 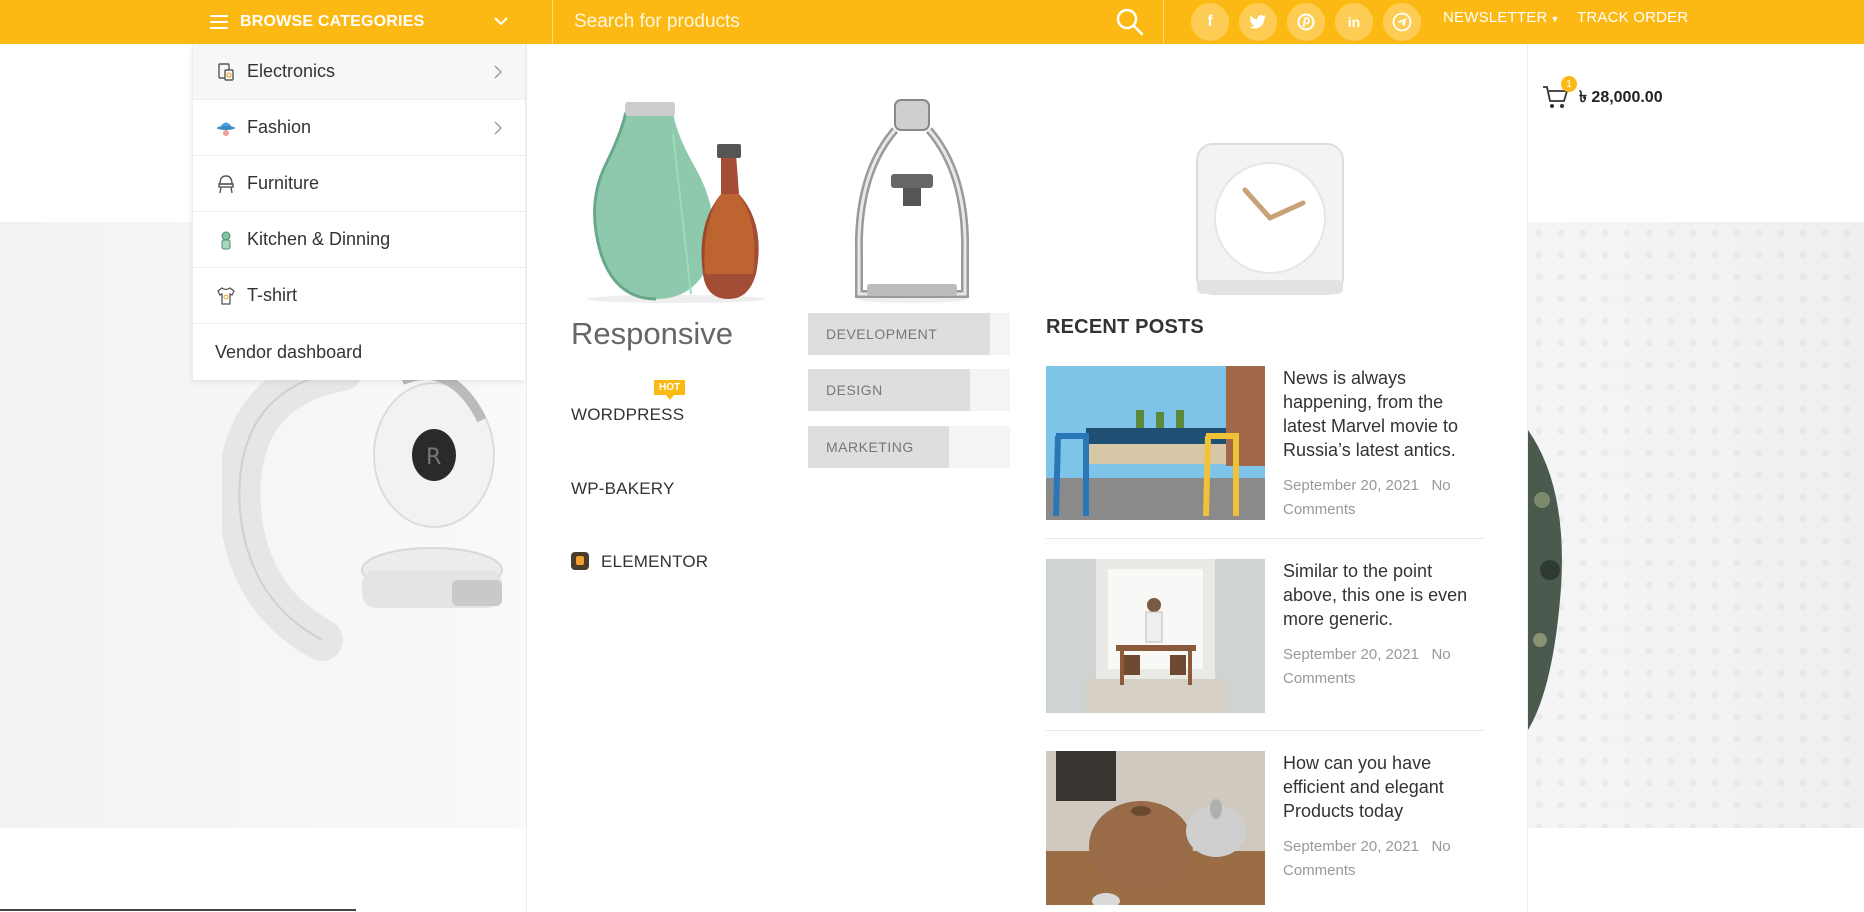 What do you see at coordinates (1621, 97) in the screenshot?
I see `cart-total: ৳ 28,000.00` at bounding box center [1621, 97].